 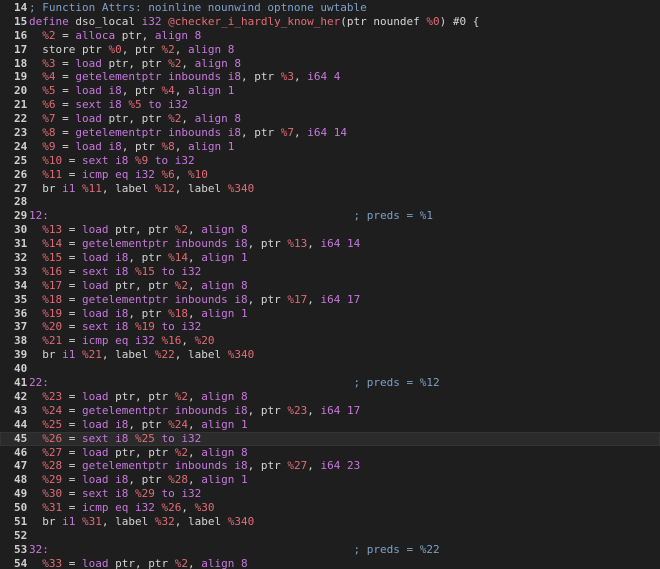 What do you see at coordinates (95, 160) in the screenshot?
I see `code-token-keyword: sext` at bounding box center [95, 160].